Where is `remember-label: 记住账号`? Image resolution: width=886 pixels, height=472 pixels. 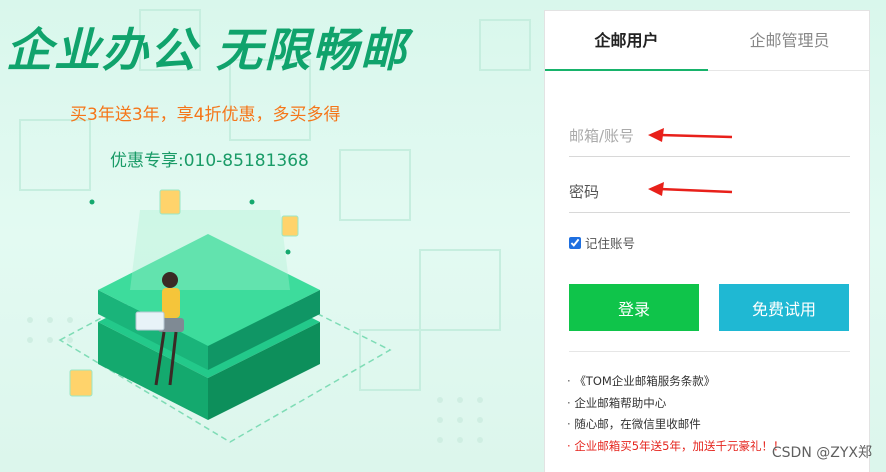 remember-label: 记住账号 is located at coordinates (610, 243).